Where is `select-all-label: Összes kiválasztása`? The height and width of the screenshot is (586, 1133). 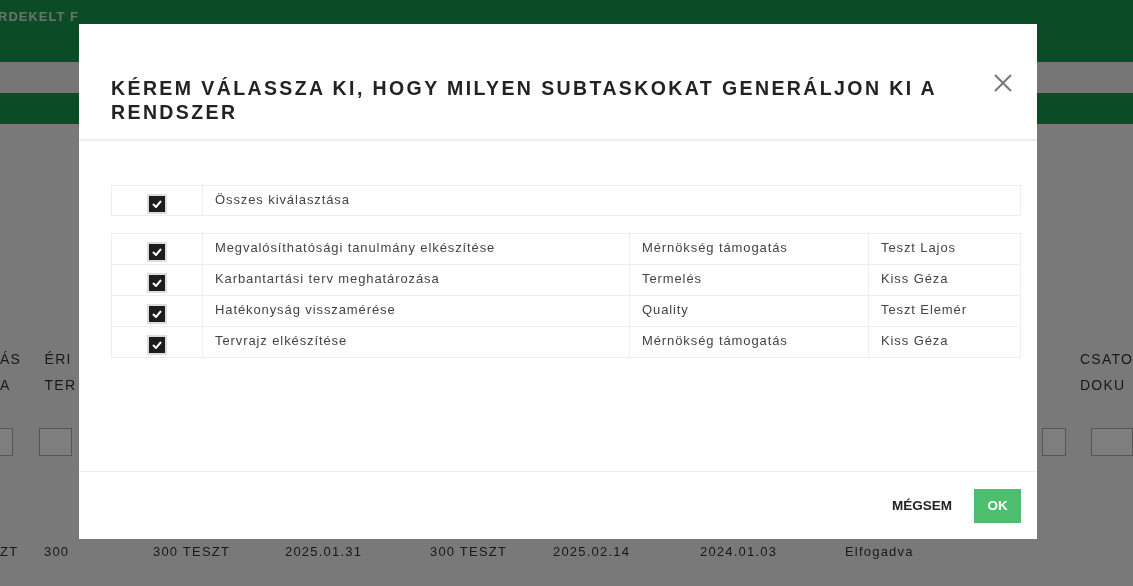
select-all-label: Összes kiválasztása is located at coordinates (282, 199).